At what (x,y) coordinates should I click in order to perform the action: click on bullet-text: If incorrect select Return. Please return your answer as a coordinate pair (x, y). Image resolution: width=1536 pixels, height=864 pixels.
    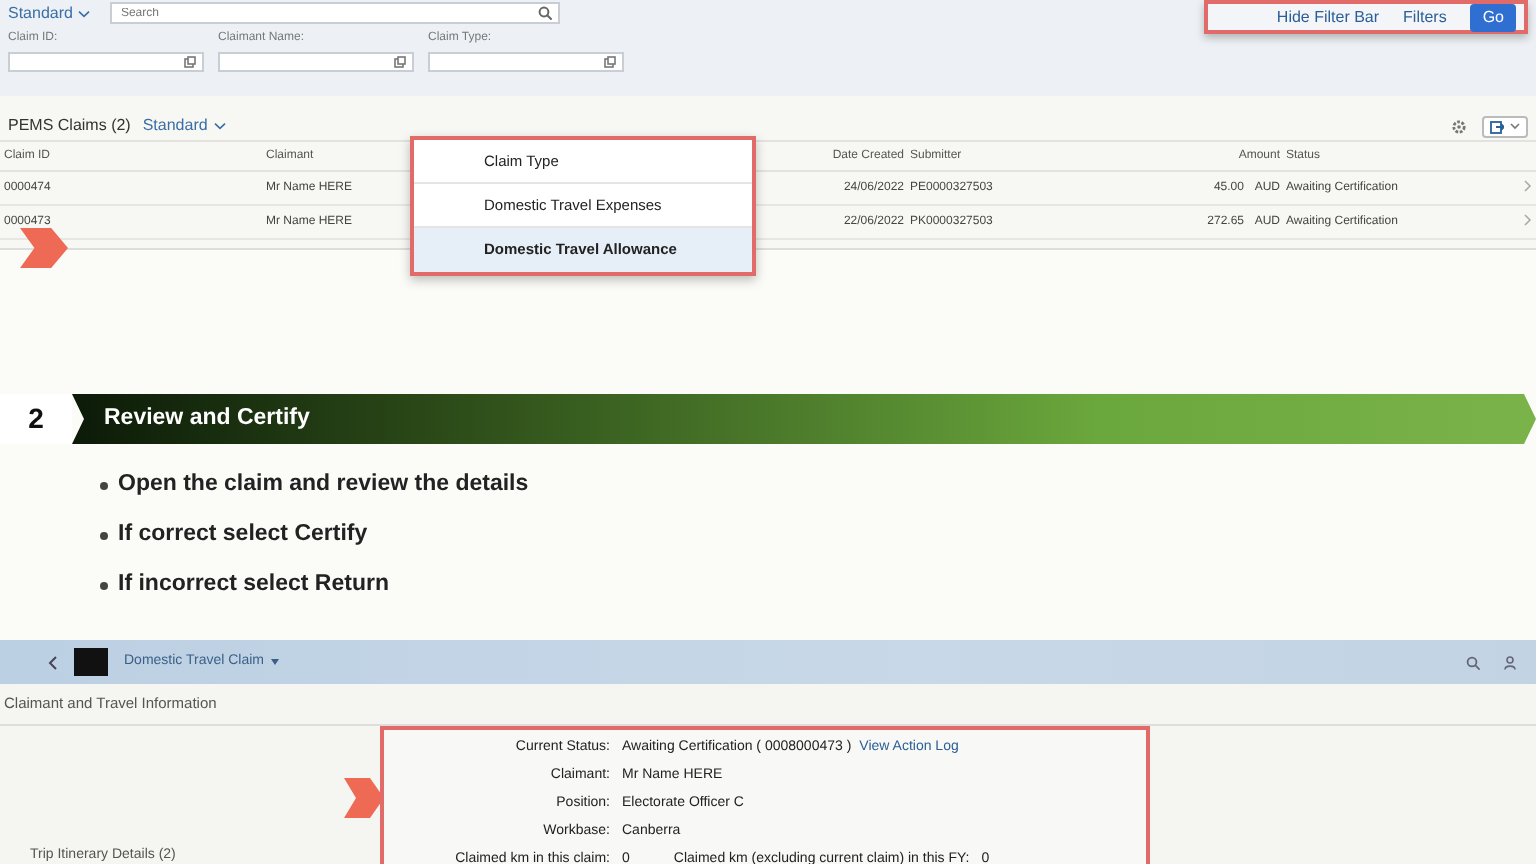
    Looking at the image, I should click on (253, 584).